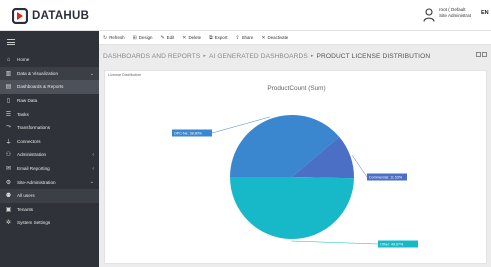 The image size is (491, 267). Describe the element at coordinates (49, 155) in the screenshot. I see `sidebar-item-administration: ⚇ Administration ‹` at that location.